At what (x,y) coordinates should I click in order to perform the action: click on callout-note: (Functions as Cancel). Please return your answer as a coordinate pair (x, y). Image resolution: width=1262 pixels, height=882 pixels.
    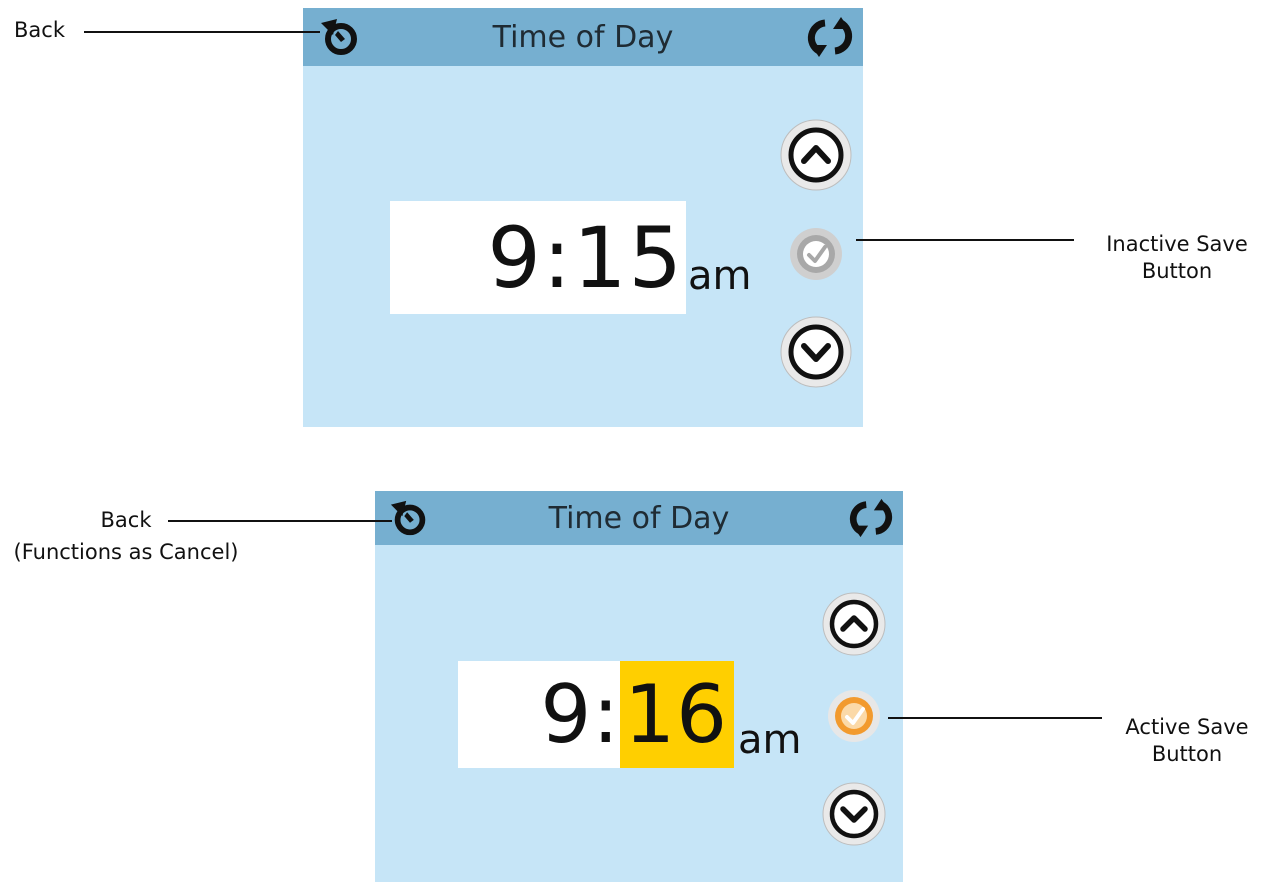
    Looking at the image, I should click on (126, 552).